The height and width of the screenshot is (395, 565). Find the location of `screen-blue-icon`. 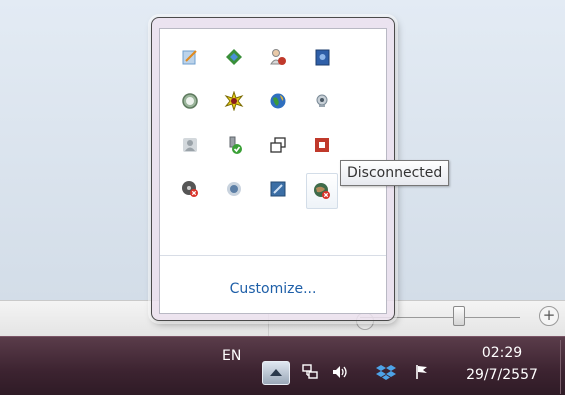

screen-blue-icon is located at coordinates (278, 189).